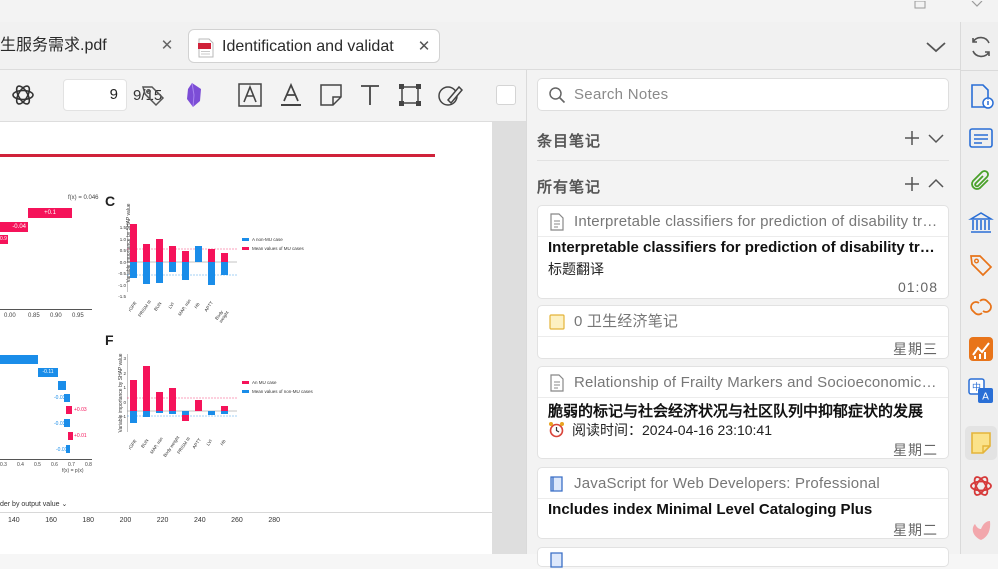 The image size is (998, 569). Describe the element at coordinates (981, 223) in the screenshot. I see `library-icon` at that location.